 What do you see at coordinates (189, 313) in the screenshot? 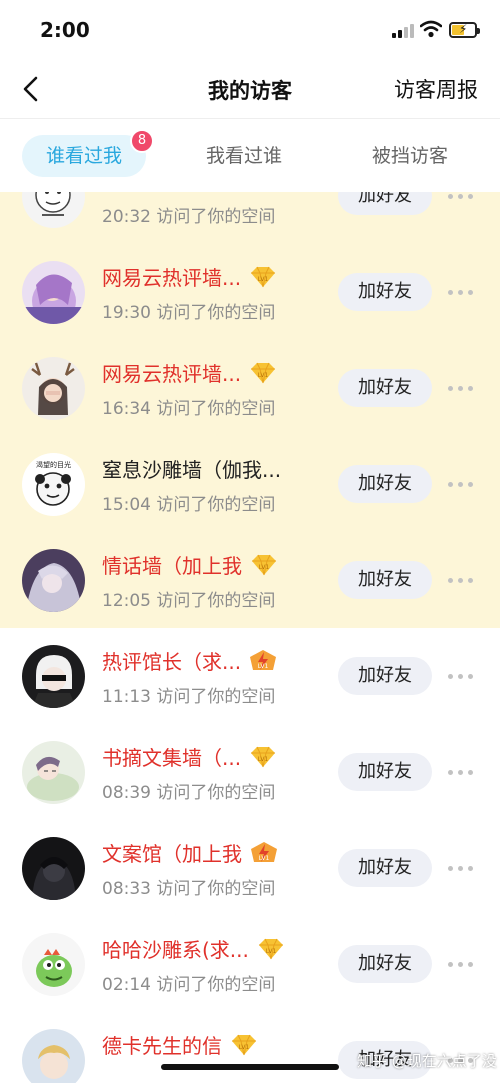
I see `visit-time: 19:30 访问了你的空间` at bounding box center [189, 313].